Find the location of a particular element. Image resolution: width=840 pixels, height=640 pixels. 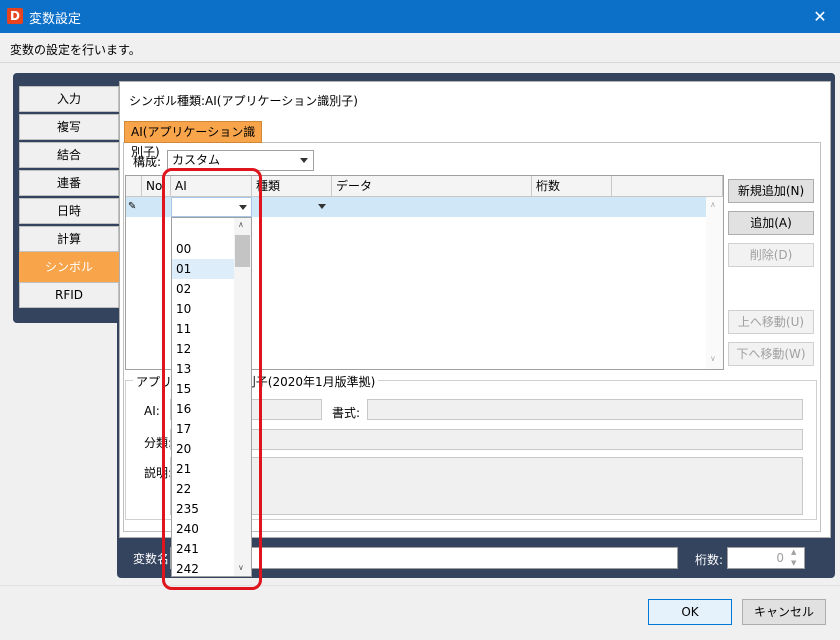

category-field is located at coordinates (486, 439).